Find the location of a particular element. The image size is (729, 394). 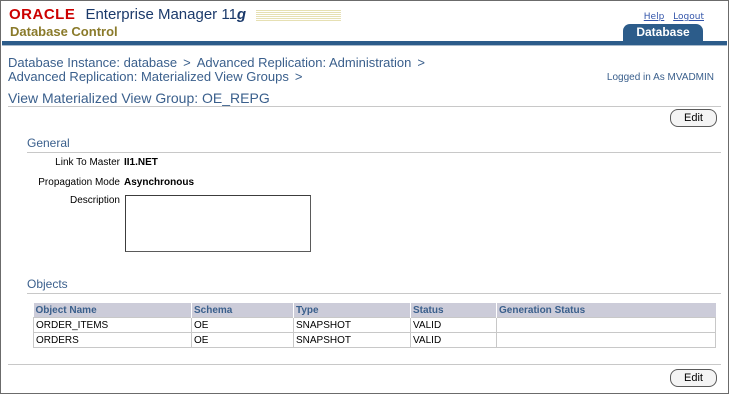

table-row: ORDERS OE SNAPSHOT VALID is located at coordinates (374, 340).